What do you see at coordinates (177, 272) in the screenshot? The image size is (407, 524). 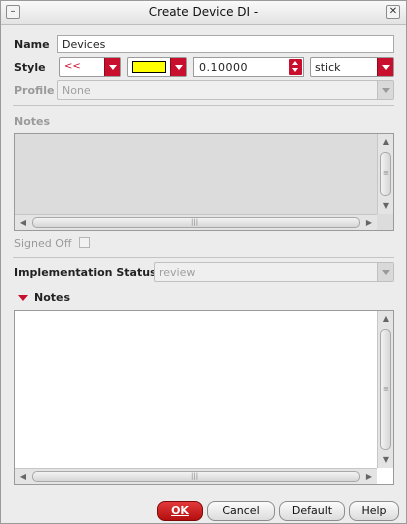 I see `implementation-status-value: review` at bounding box center [177, 272].